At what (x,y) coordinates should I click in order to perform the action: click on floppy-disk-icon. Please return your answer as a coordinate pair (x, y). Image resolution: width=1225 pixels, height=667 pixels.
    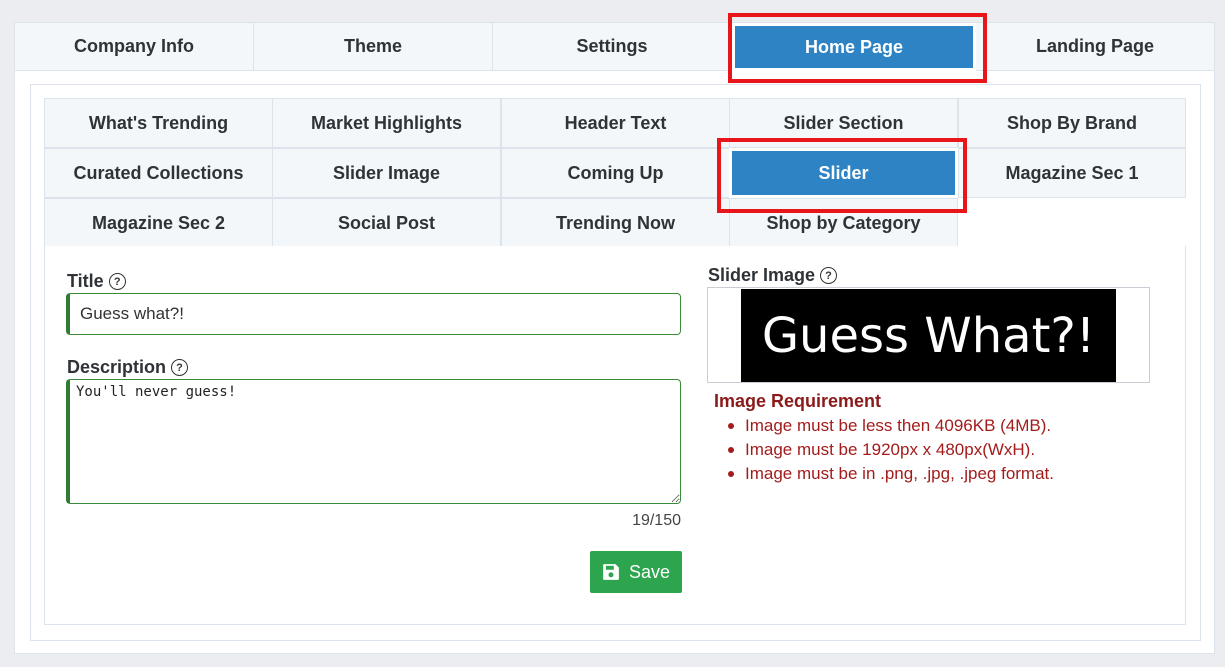
    Looking at the image, I should click on (611, 572).